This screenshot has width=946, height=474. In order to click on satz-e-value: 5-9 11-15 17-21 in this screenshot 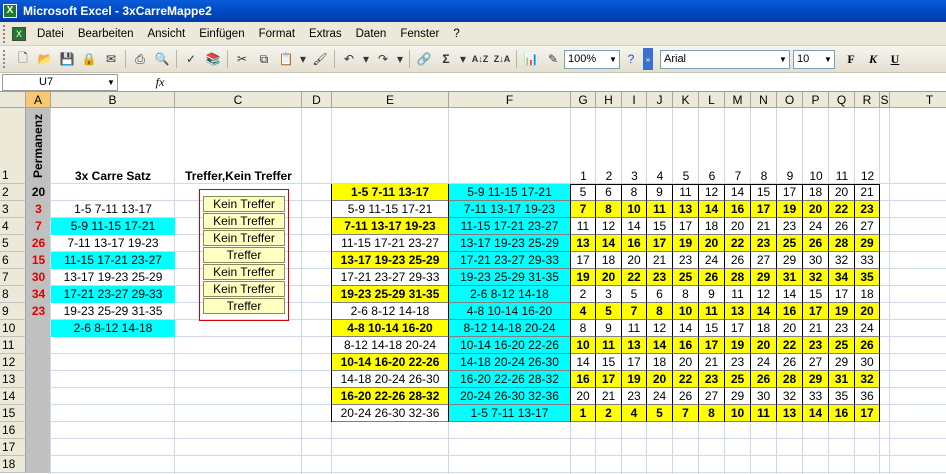, I will do `click(390, 209)`.